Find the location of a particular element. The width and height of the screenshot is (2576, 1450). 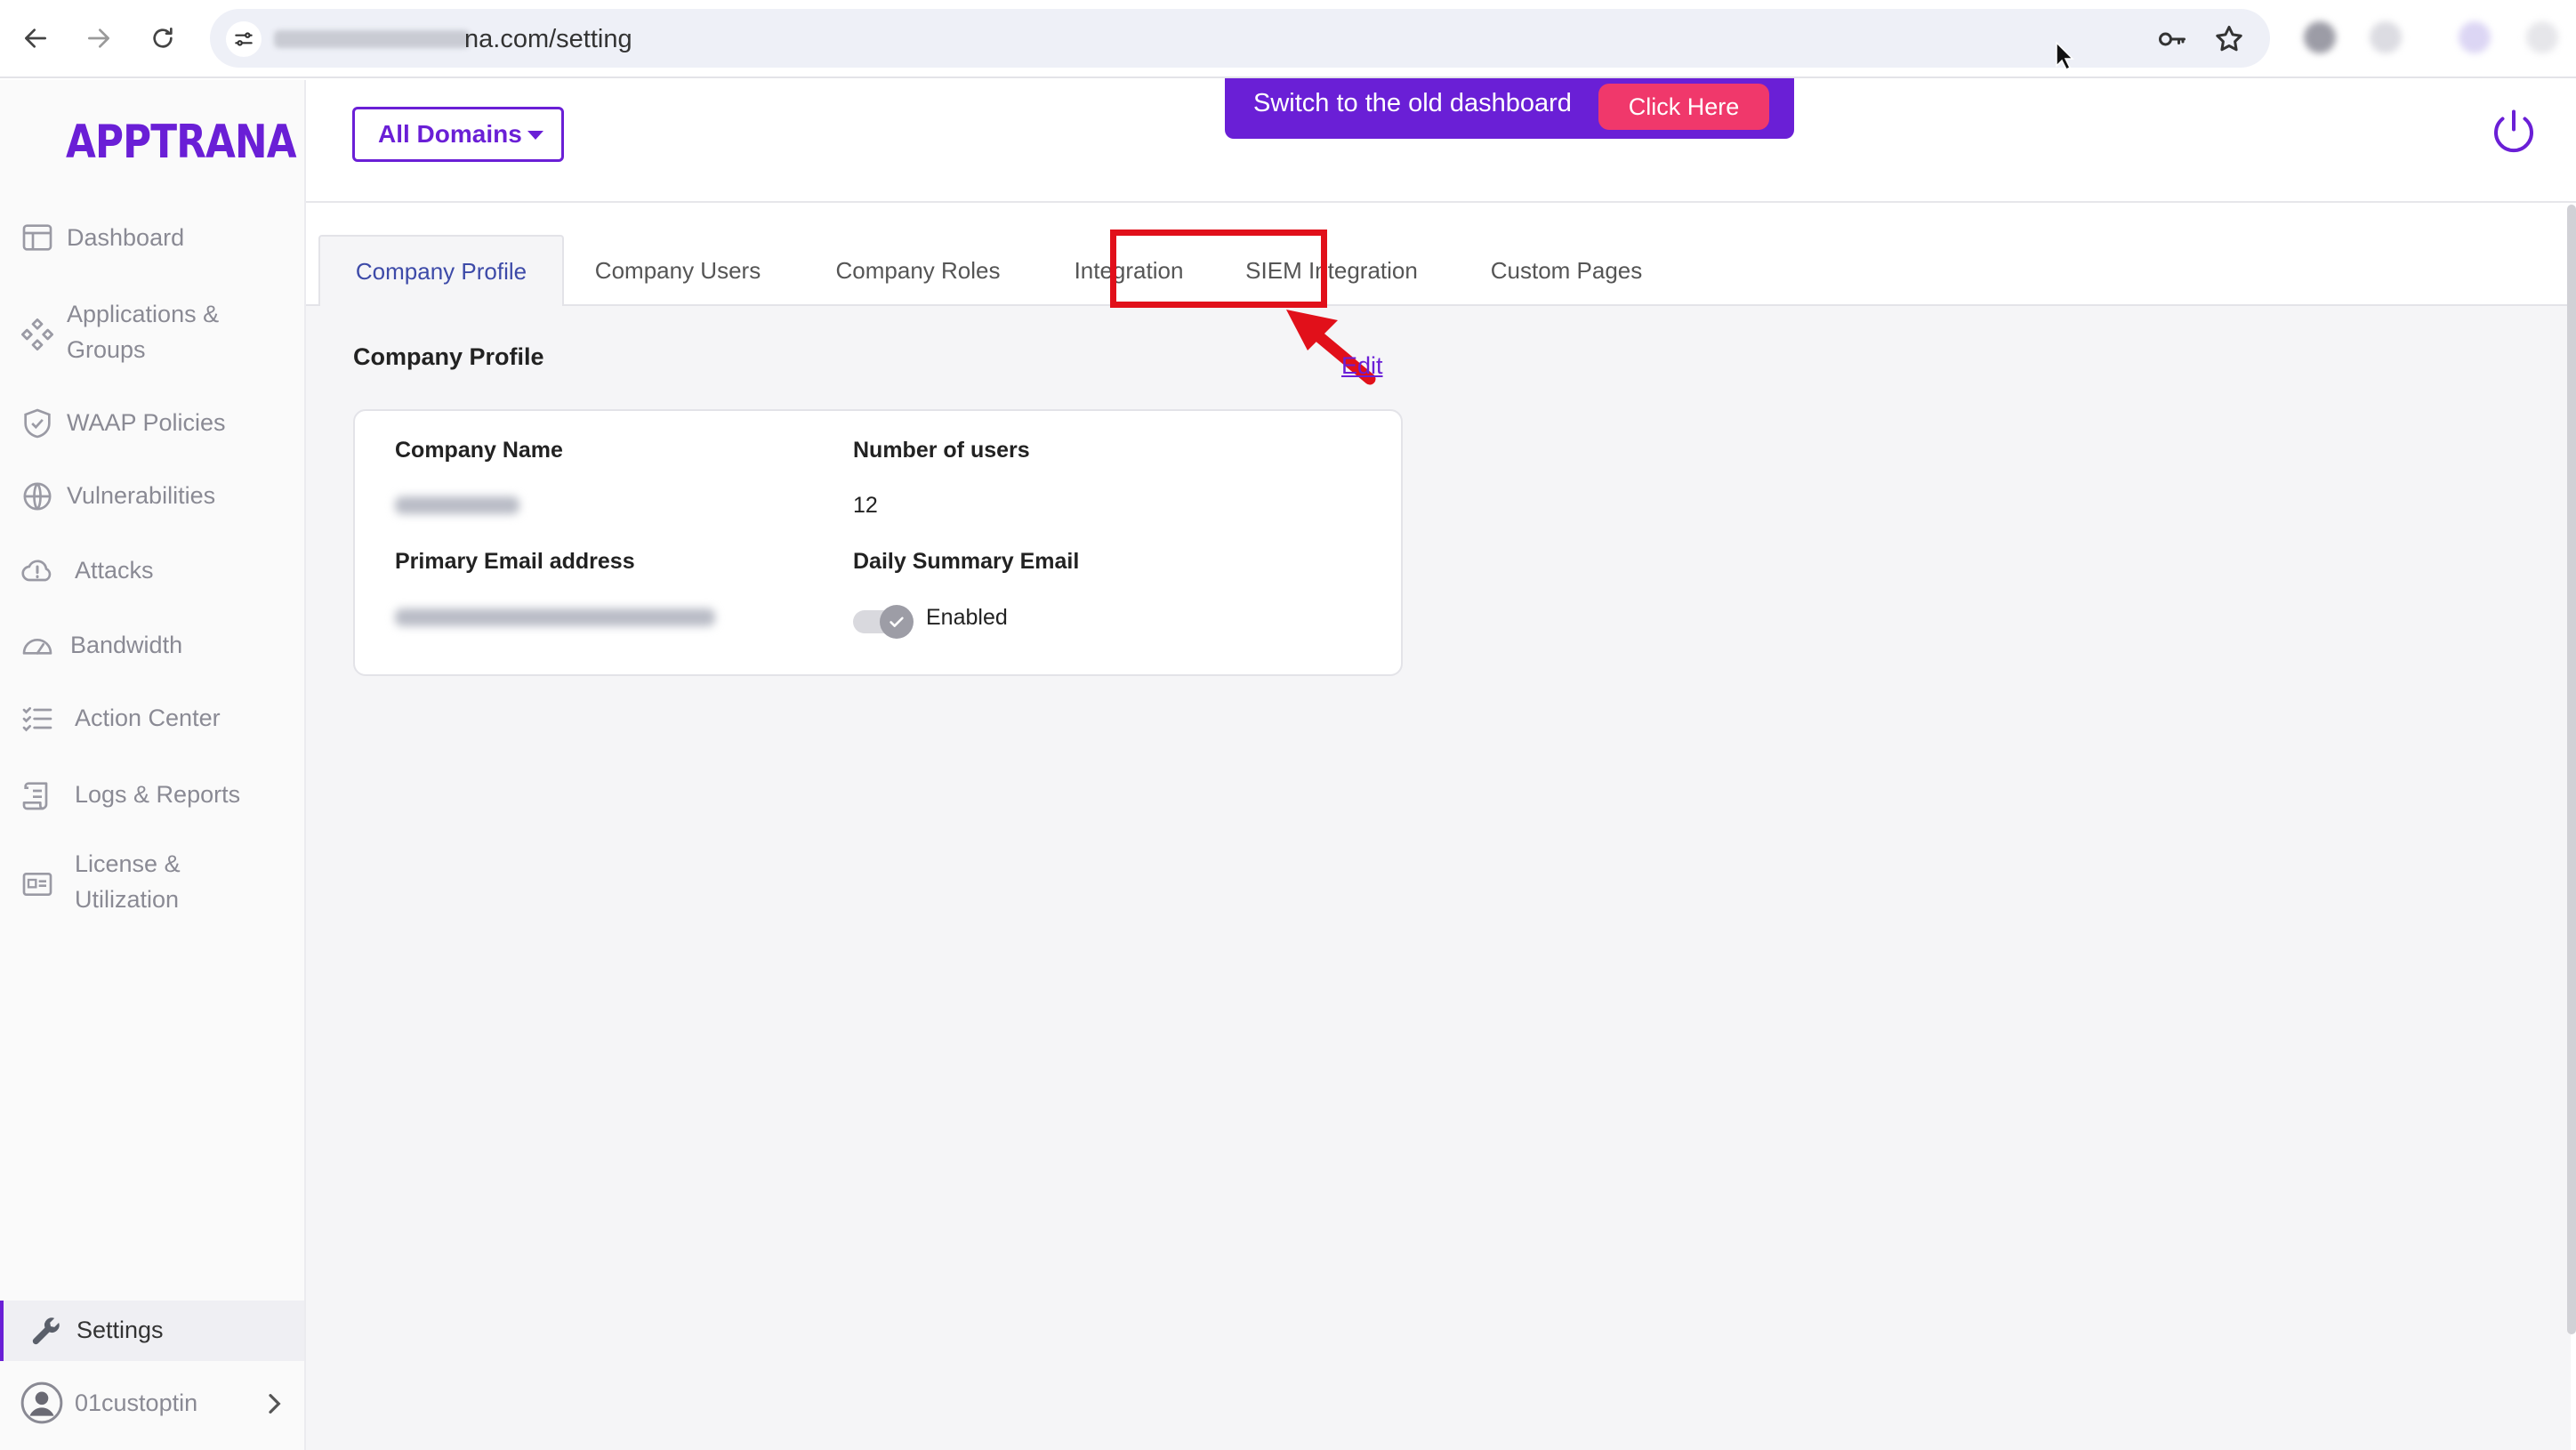

alert-cloud-icon is located at coordinates (37, 571).